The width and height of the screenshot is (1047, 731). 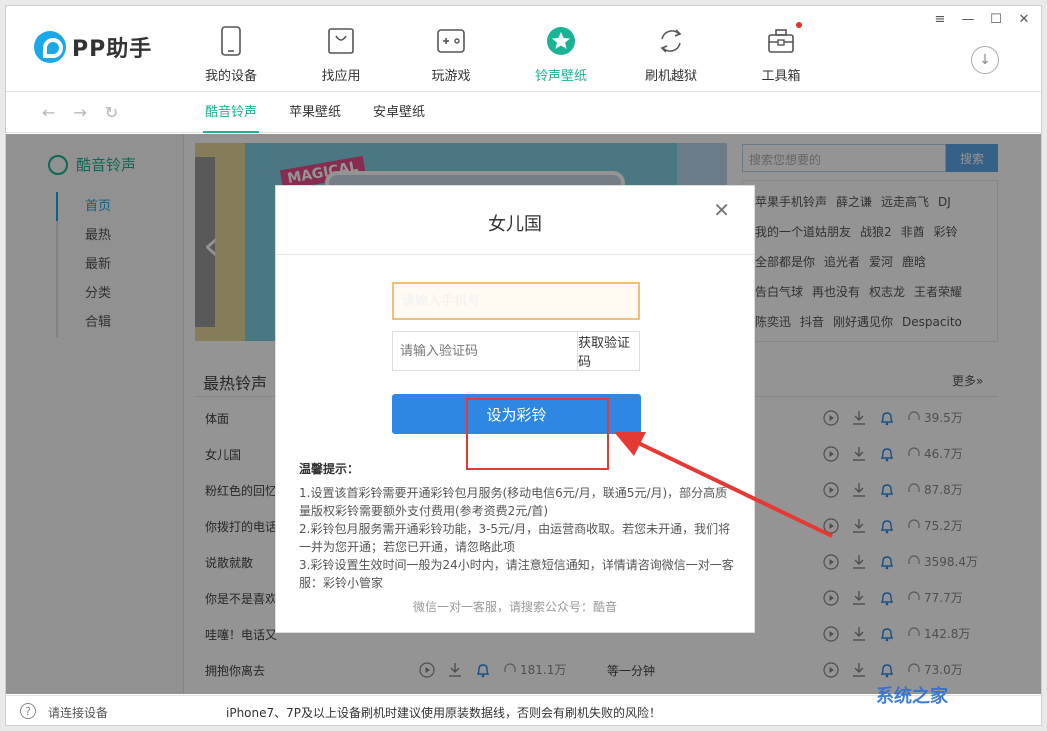 I want to click on nav-my-device: 我的设备, so click(x=231, y=49).